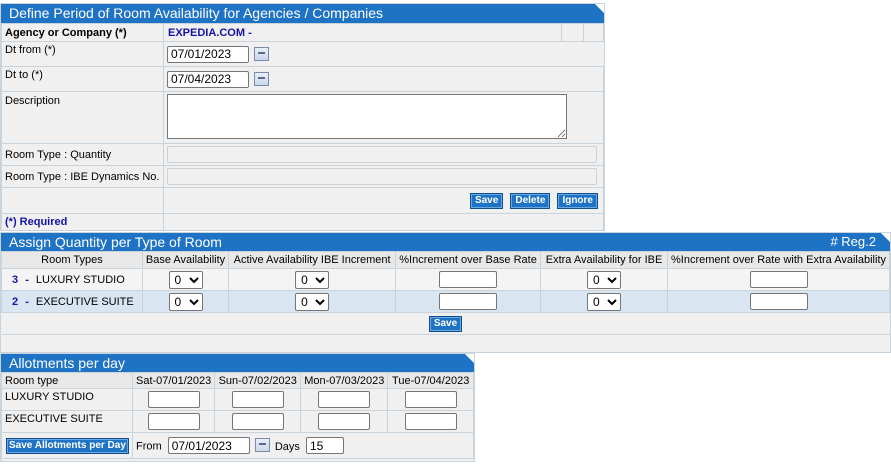 This screenshot has width=891, height=464. Describe the element at coordinates (115, 242) in the screenshot. I see `assign-quantity-title: Assign Quantity per Type of Room` at that location.